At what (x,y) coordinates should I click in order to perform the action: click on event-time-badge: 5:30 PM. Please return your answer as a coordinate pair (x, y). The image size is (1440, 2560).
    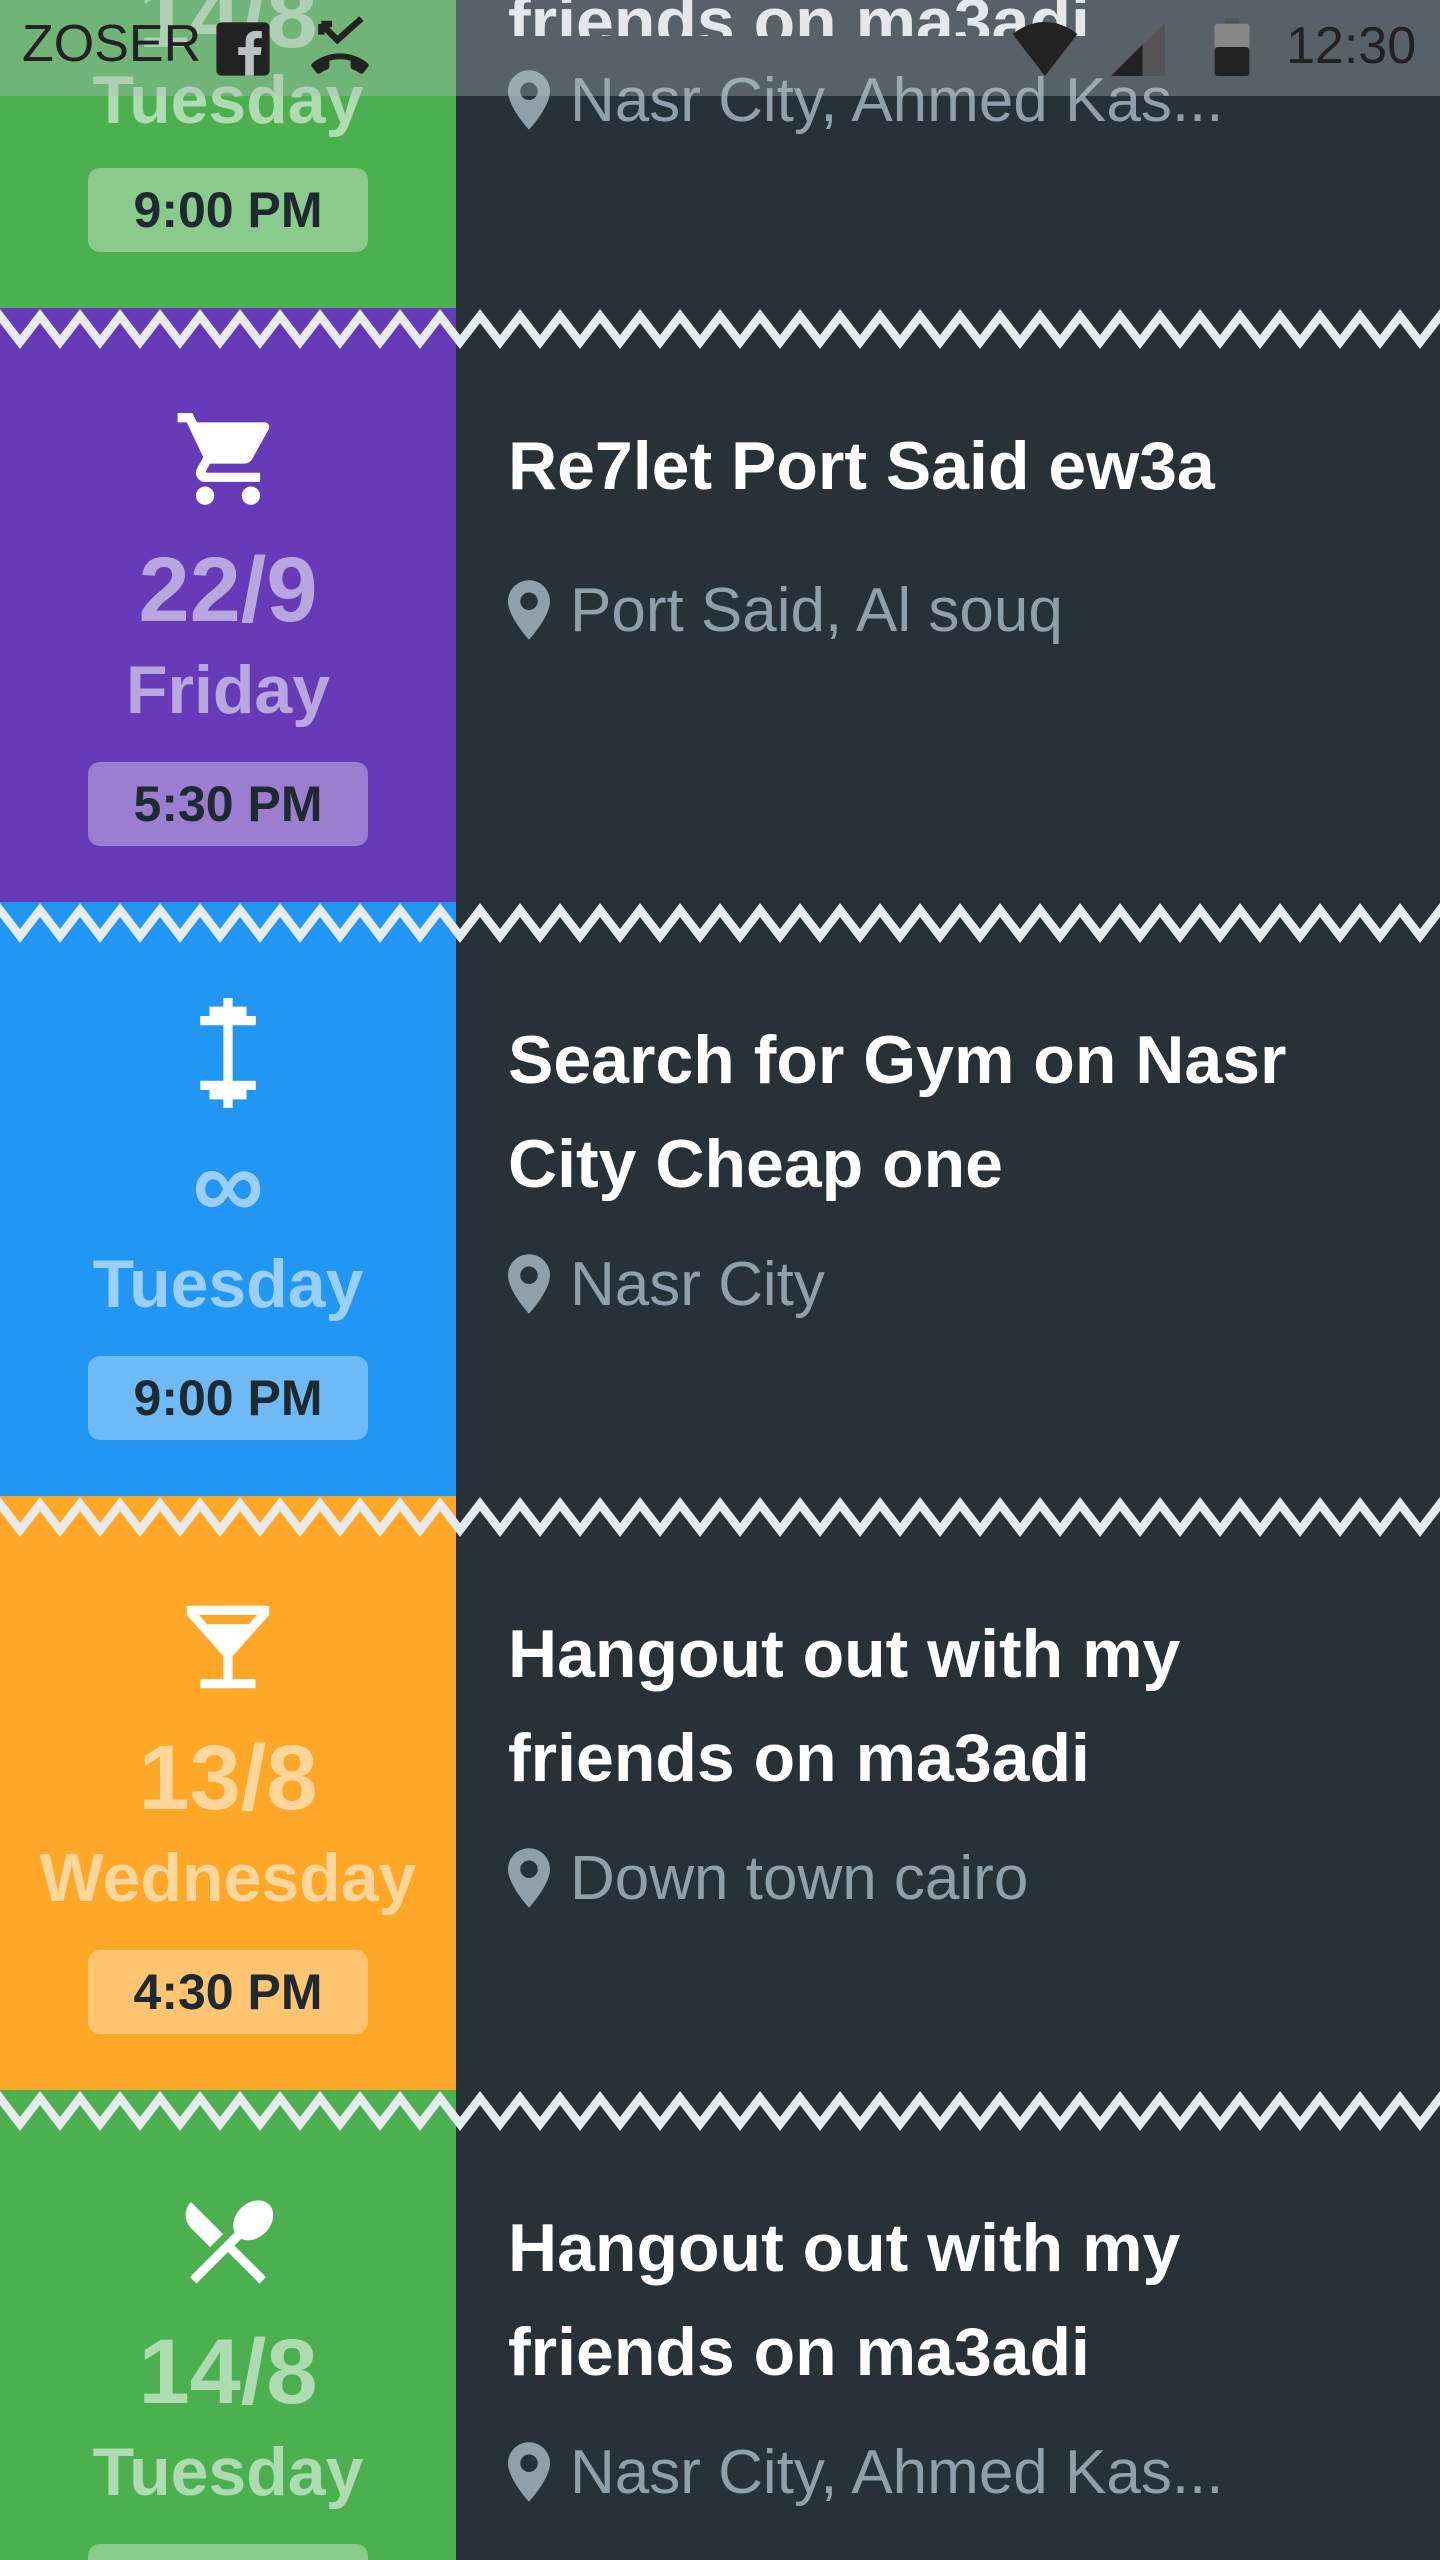
    Looking at the image, I should click on (228, 804).